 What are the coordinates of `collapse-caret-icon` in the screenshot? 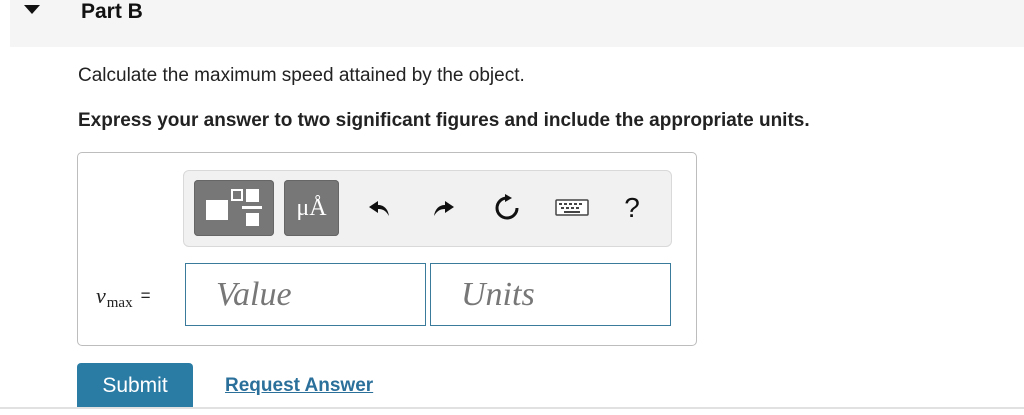 It's located at (32, 9).